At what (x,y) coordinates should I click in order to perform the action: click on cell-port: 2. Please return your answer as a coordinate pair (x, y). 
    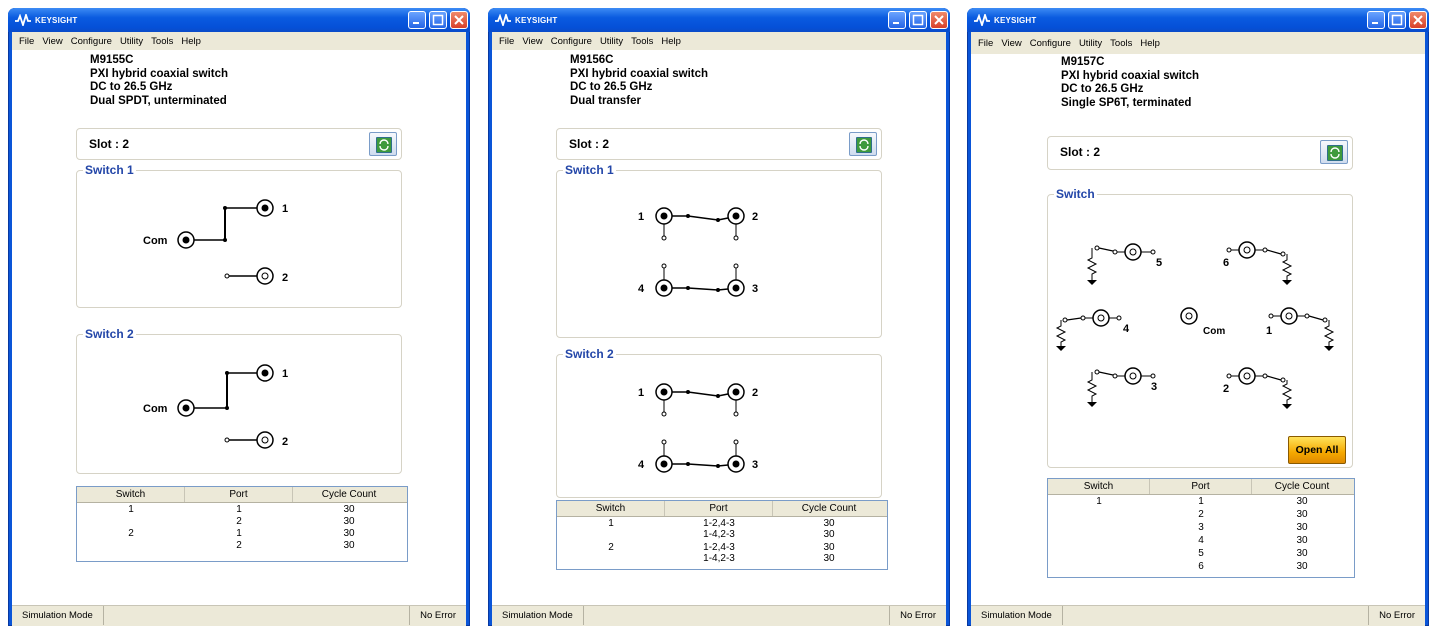
    Looking at the image, I should click on (239, 545).